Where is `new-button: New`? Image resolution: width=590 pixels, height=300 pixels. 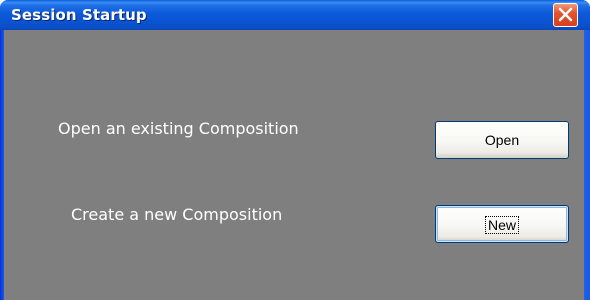 new-button: New is located at coordinates (502, 224).